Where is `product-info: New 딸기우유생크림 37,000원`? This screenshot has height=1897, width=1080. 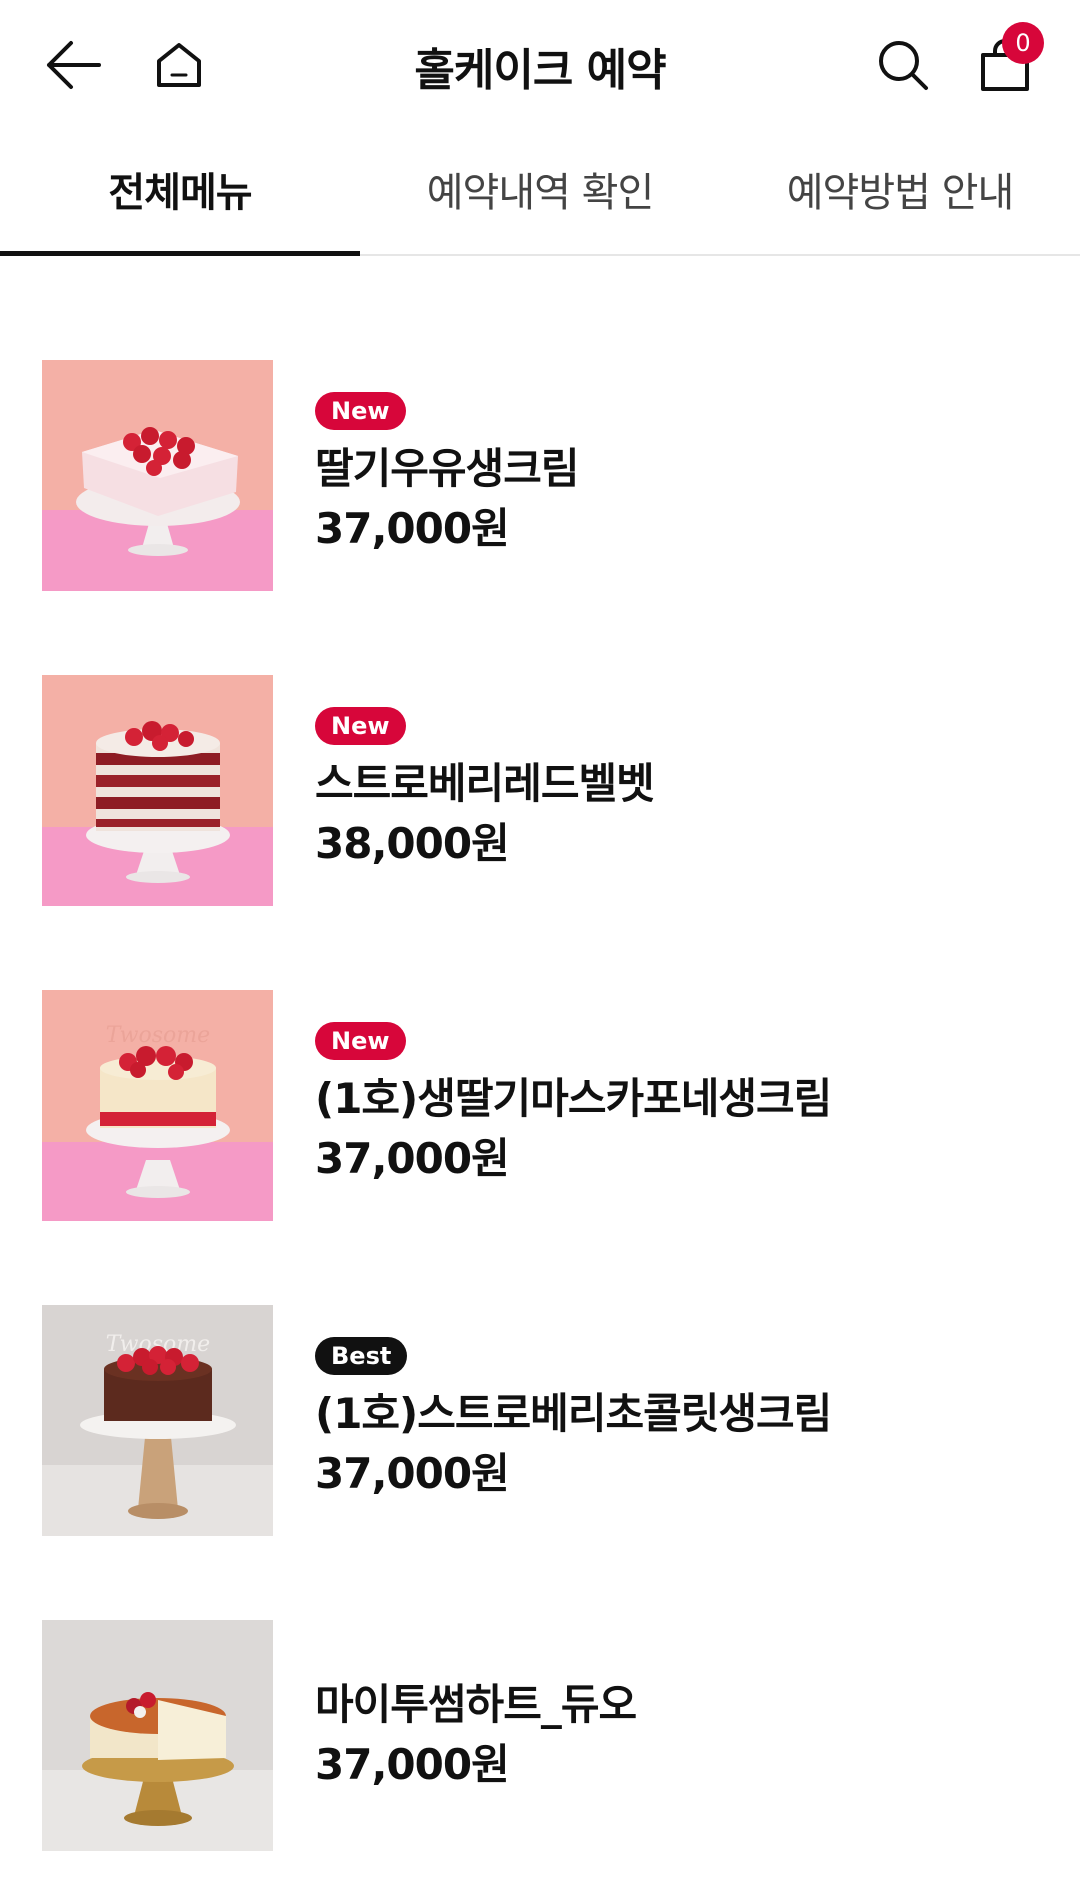 product-info: New 딸기우유생크림 37,000원 is located at coordinates (675, 475).